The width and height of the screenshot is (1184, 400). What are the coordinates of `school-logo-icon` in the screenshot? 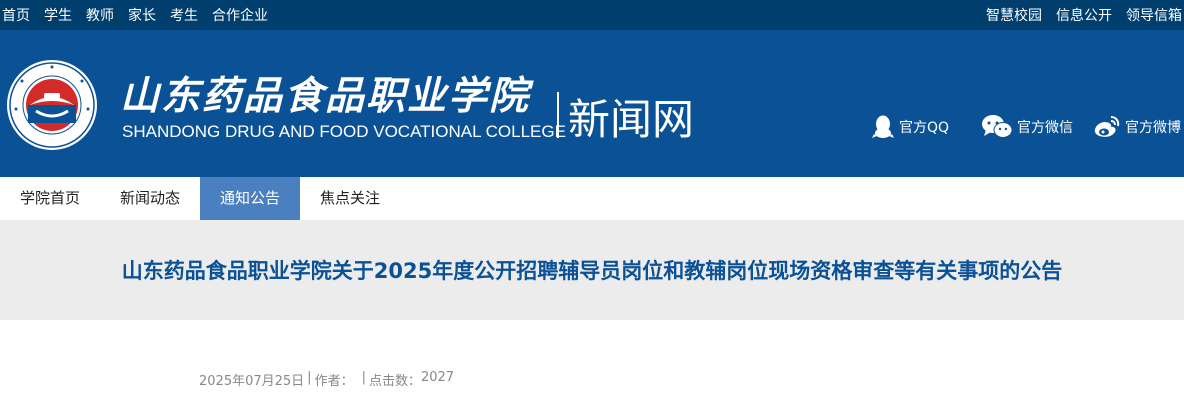 It's located at (52, 105).